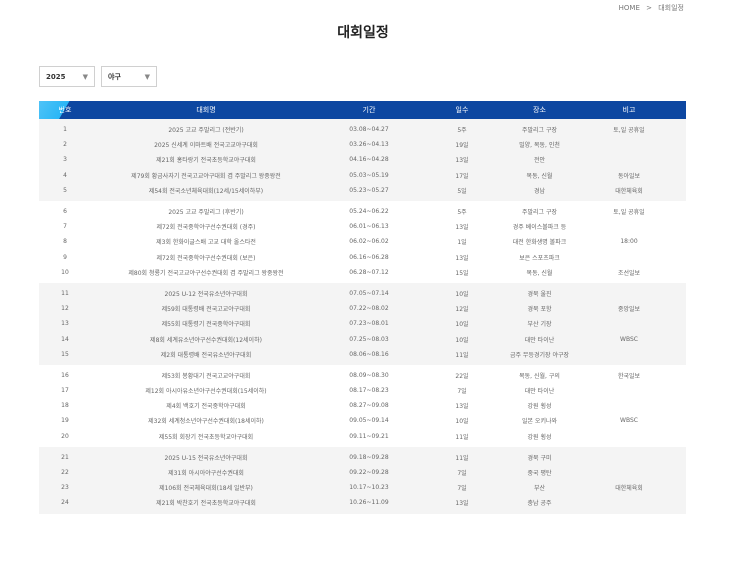 The width and height of the screenshot is (750, 561). I want to click on filter-bar: 2025 ▼ 야구 ▼, so click(98, 76).